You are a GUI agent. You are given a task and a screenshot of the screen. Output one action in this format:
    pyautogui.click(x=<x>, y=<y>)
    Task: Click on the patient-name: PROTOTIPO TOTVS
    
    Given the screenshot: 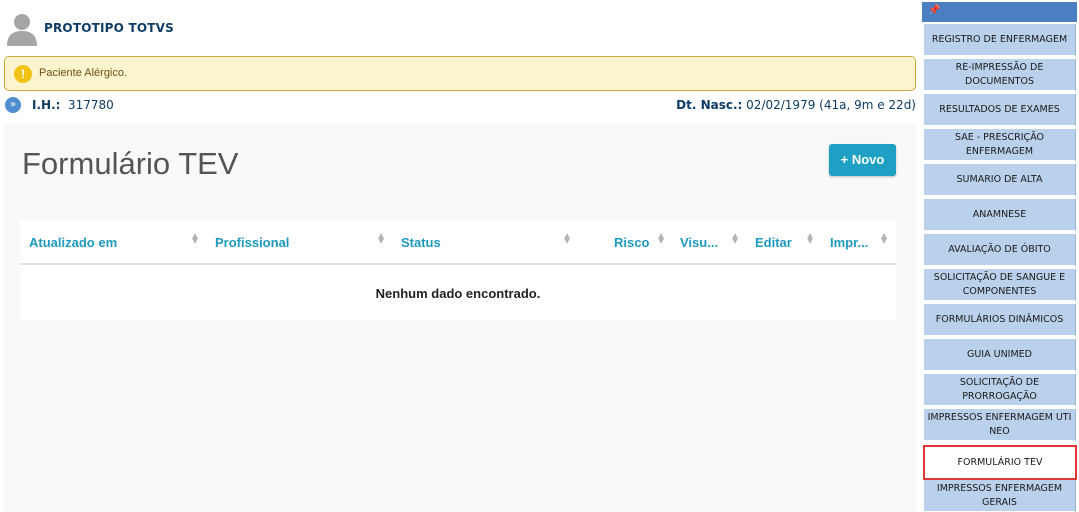 What is the action you would take?
    pyautogui.click(x=109, y=28)
    